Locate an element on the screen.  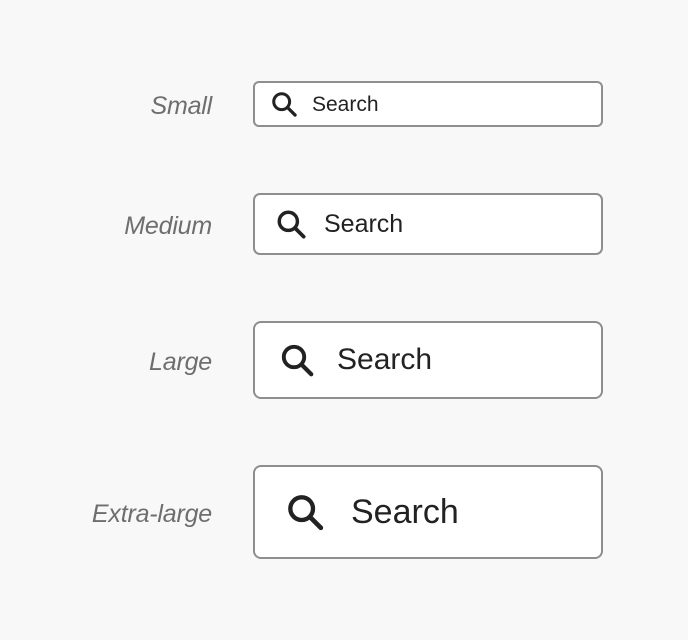
size-label-large: Large is located at coordinates (180, 362).